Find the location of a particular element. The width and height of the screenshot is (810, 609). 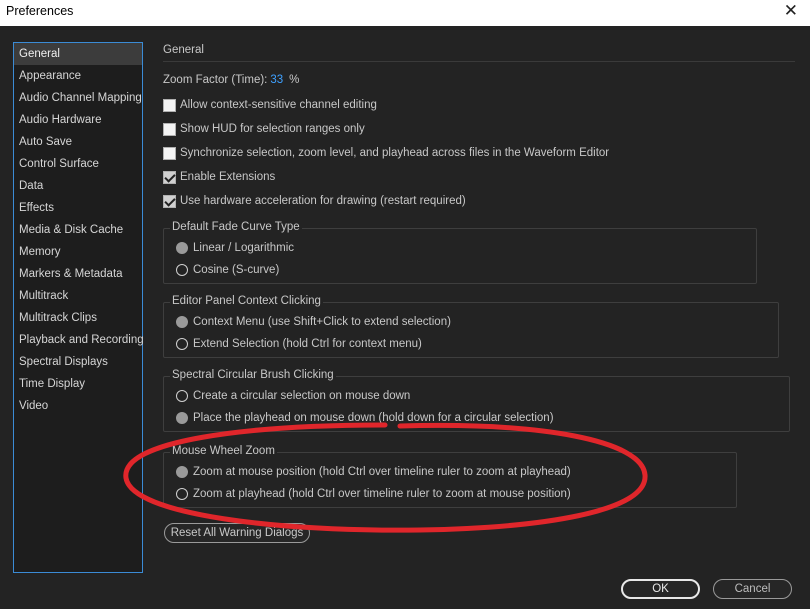

checkbox-enable-extensions: Enable Extensions is located at coordinates (219, 177).